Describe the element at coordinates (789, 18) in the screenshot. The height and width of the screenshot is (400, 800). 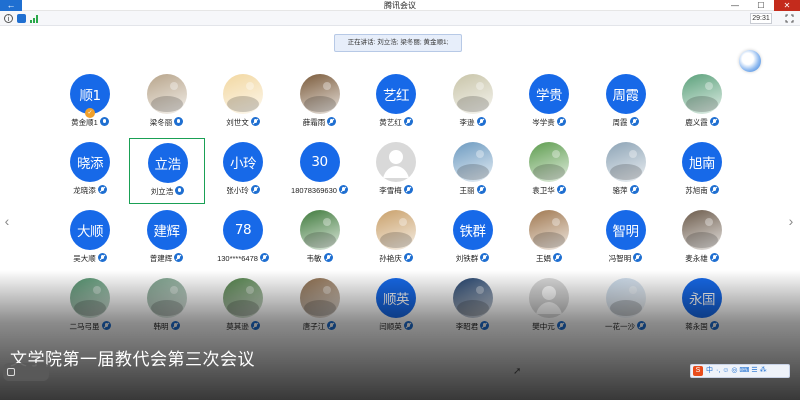
I see `fullscreen-icon` at that location.